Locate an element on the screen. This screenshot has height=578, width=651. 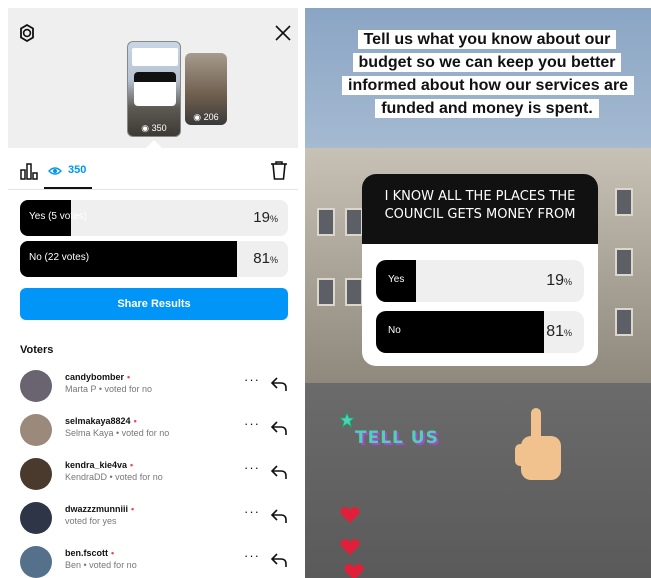
poll-option-yes: Yes 19% is located at coordinates (480, 281).